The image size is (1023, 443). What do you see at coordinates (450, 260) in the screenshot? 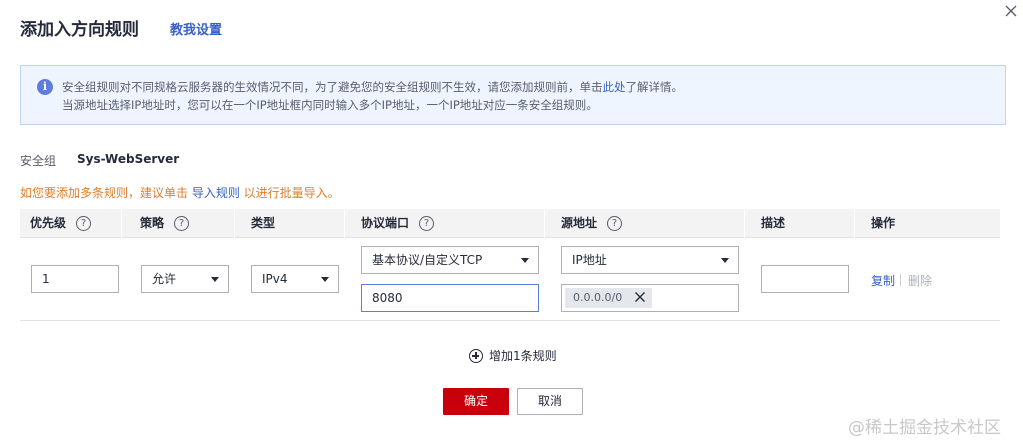
I see `protocol-select: 基本协议/自定义TCP` at bounding box center [450, 260].